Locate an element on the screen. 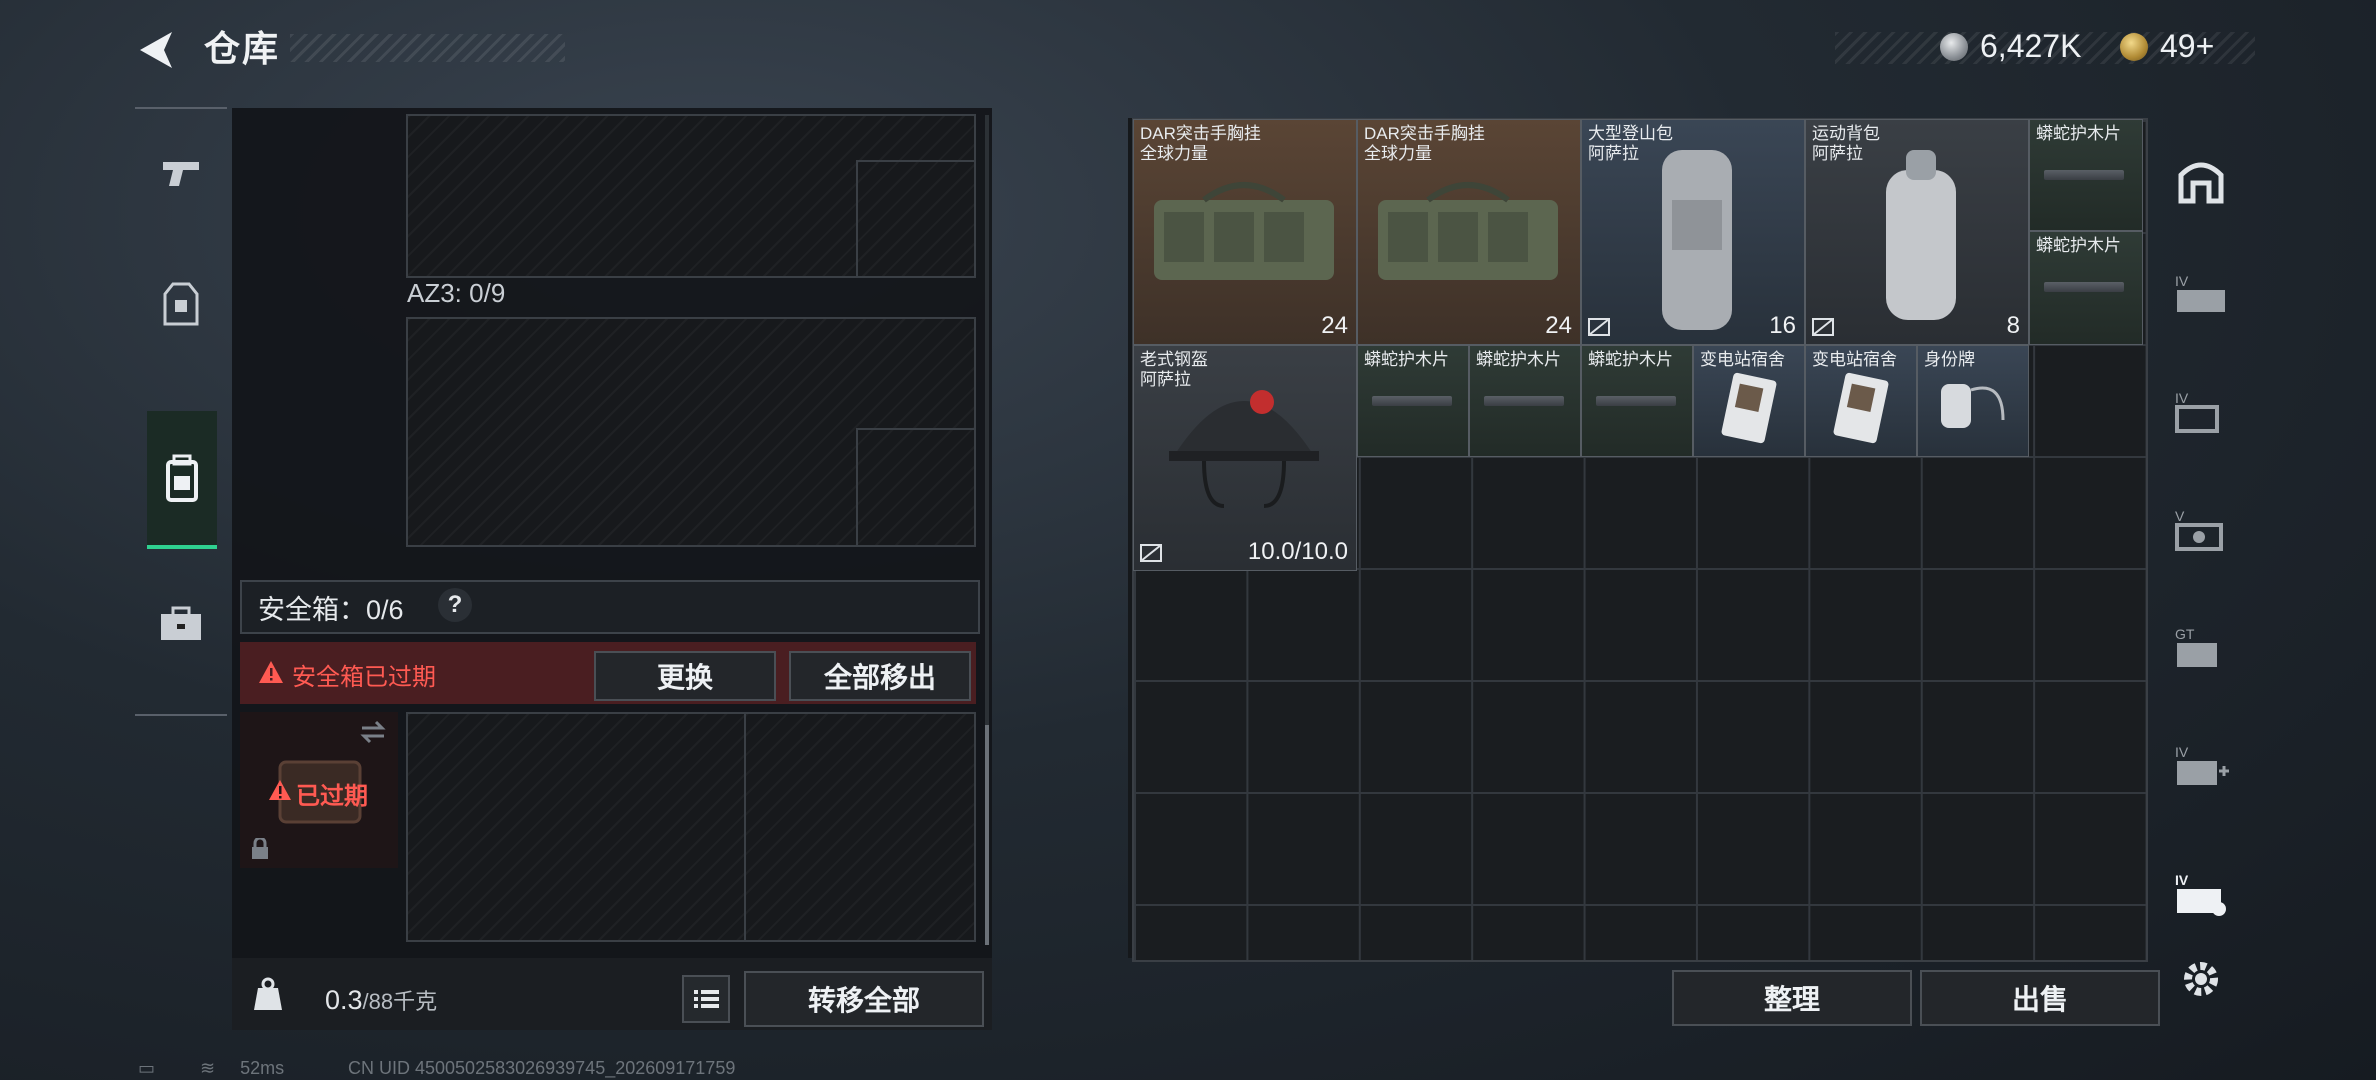 Image resolution: width=2376 pixels, height=1080 pixels. transfer-all-button: 转移全部 is located at coordinates (864, 999).